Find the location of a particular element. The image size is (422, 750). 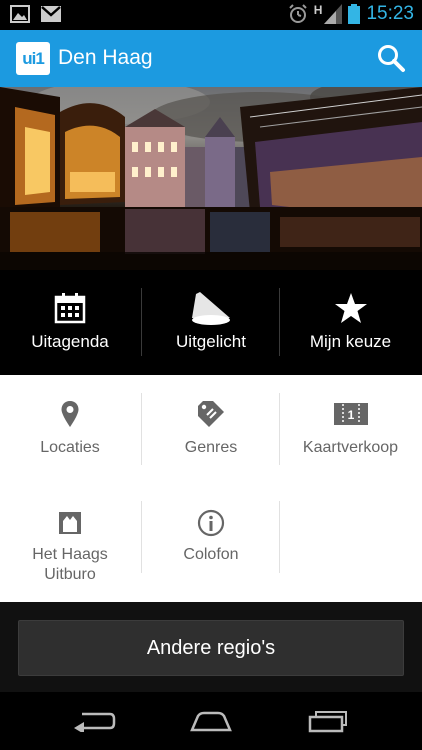

grid-item-locaties-label: Locaties is located at coordinates (70, 447).